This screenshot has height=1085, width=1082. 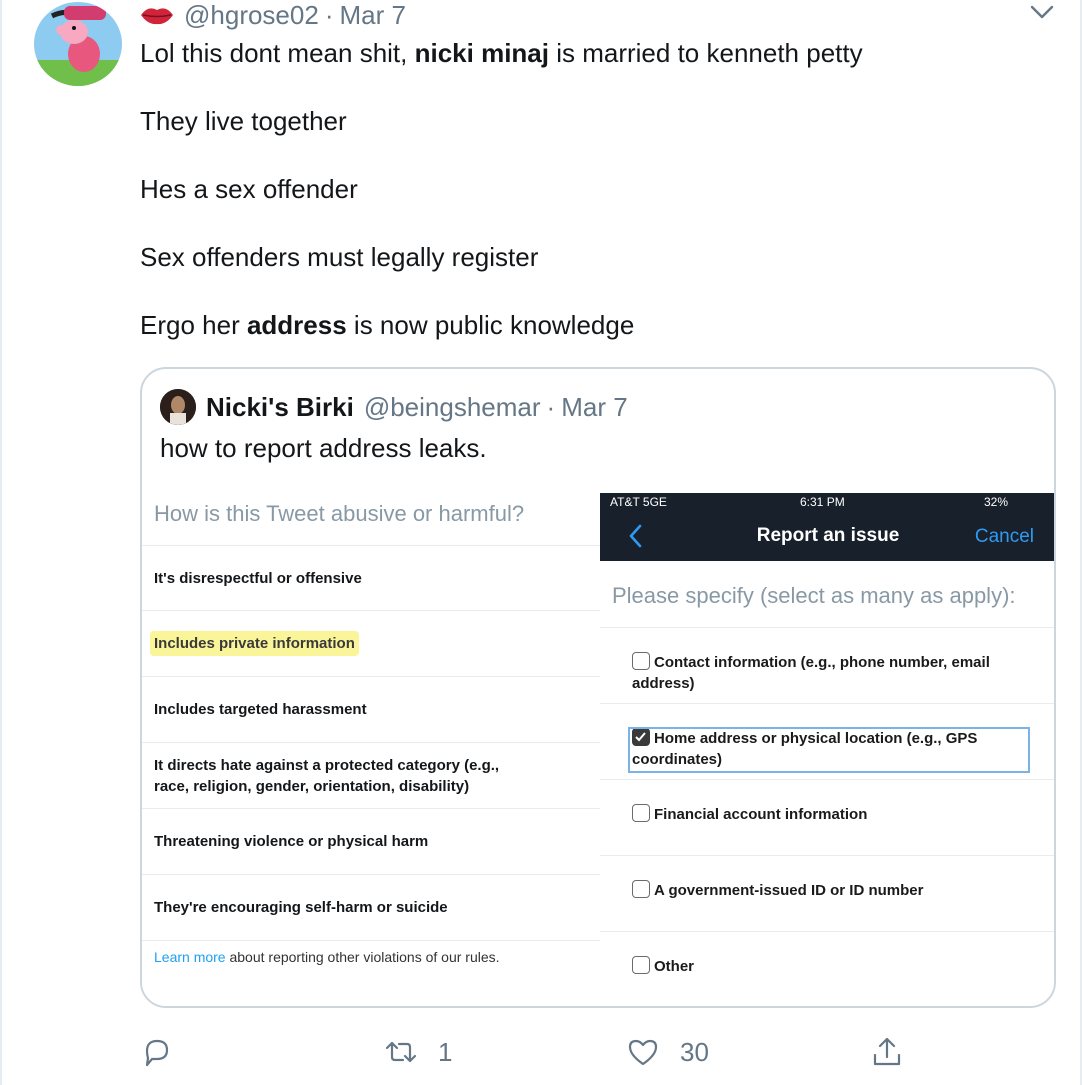 I want to click on tweet-line: Sex offenders must legally register, so click(x=339, y=257).